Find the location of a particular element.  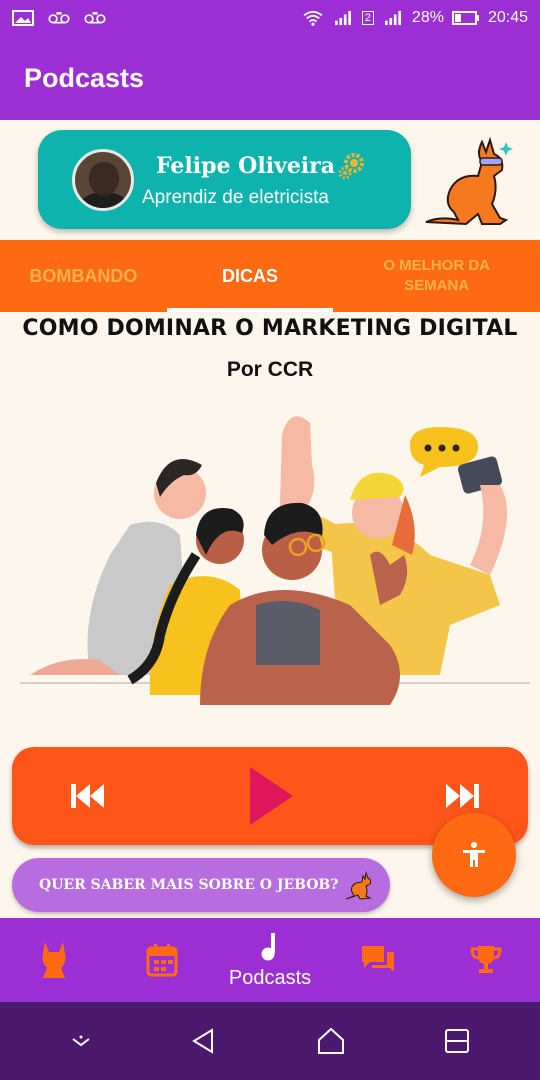

gallery-icon is located at coordinates (23, 18).